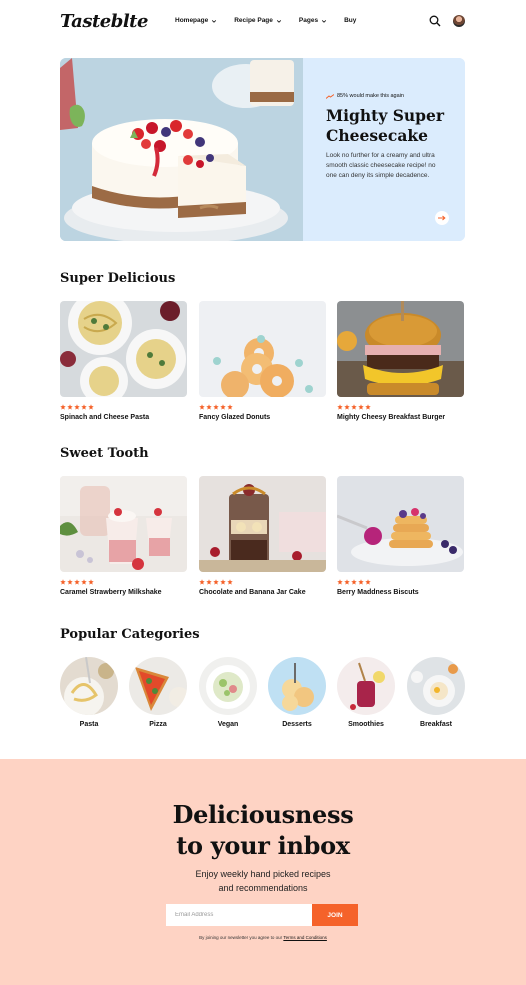 The image size is (526, 985). Describe the element at coordinates (263, 830) in the screenshot. I see `newsletter-title: Deliciousness to your inbox` at that location.